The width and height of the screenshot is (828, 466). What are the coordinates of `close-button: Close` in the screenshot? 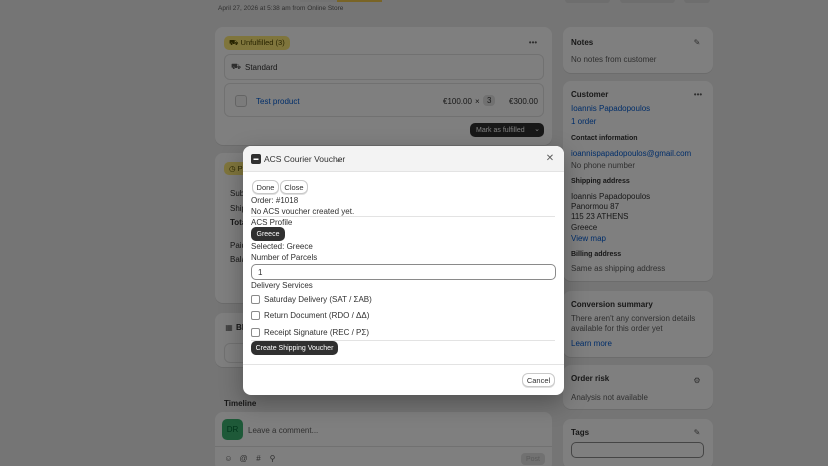 It's located at (294, 187).